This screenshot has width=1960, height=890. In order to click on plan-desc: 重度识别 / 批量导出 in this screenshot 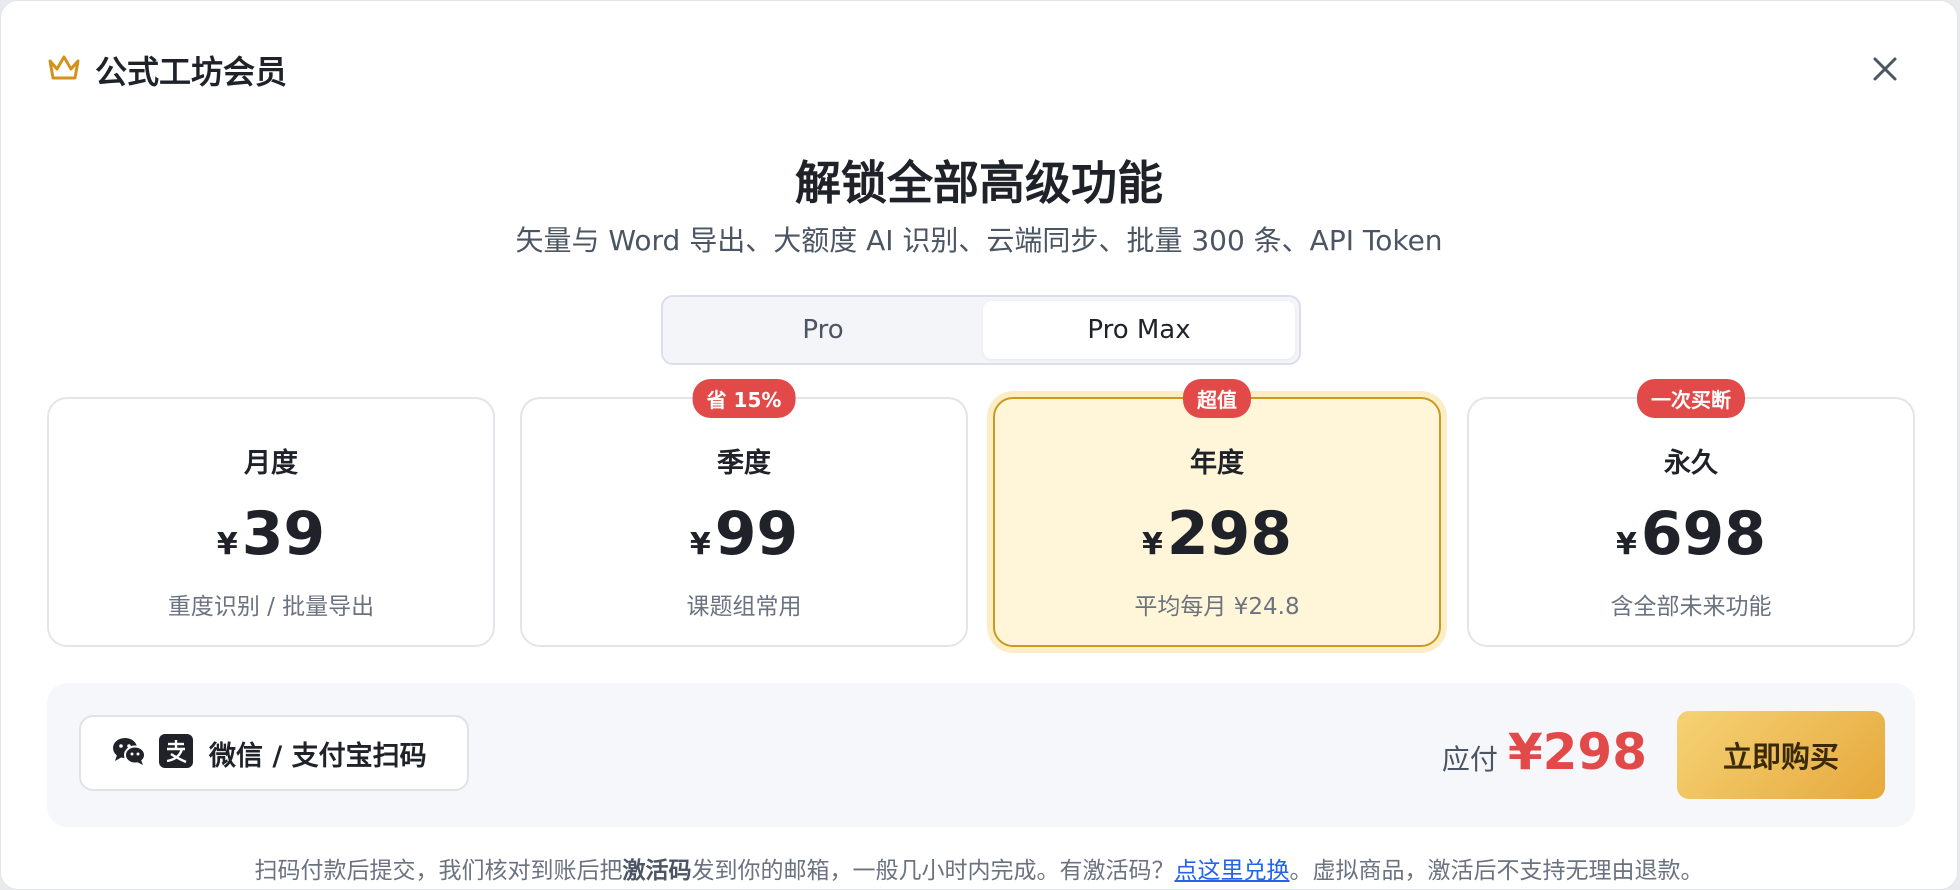, I will do `click(271, 607)`.